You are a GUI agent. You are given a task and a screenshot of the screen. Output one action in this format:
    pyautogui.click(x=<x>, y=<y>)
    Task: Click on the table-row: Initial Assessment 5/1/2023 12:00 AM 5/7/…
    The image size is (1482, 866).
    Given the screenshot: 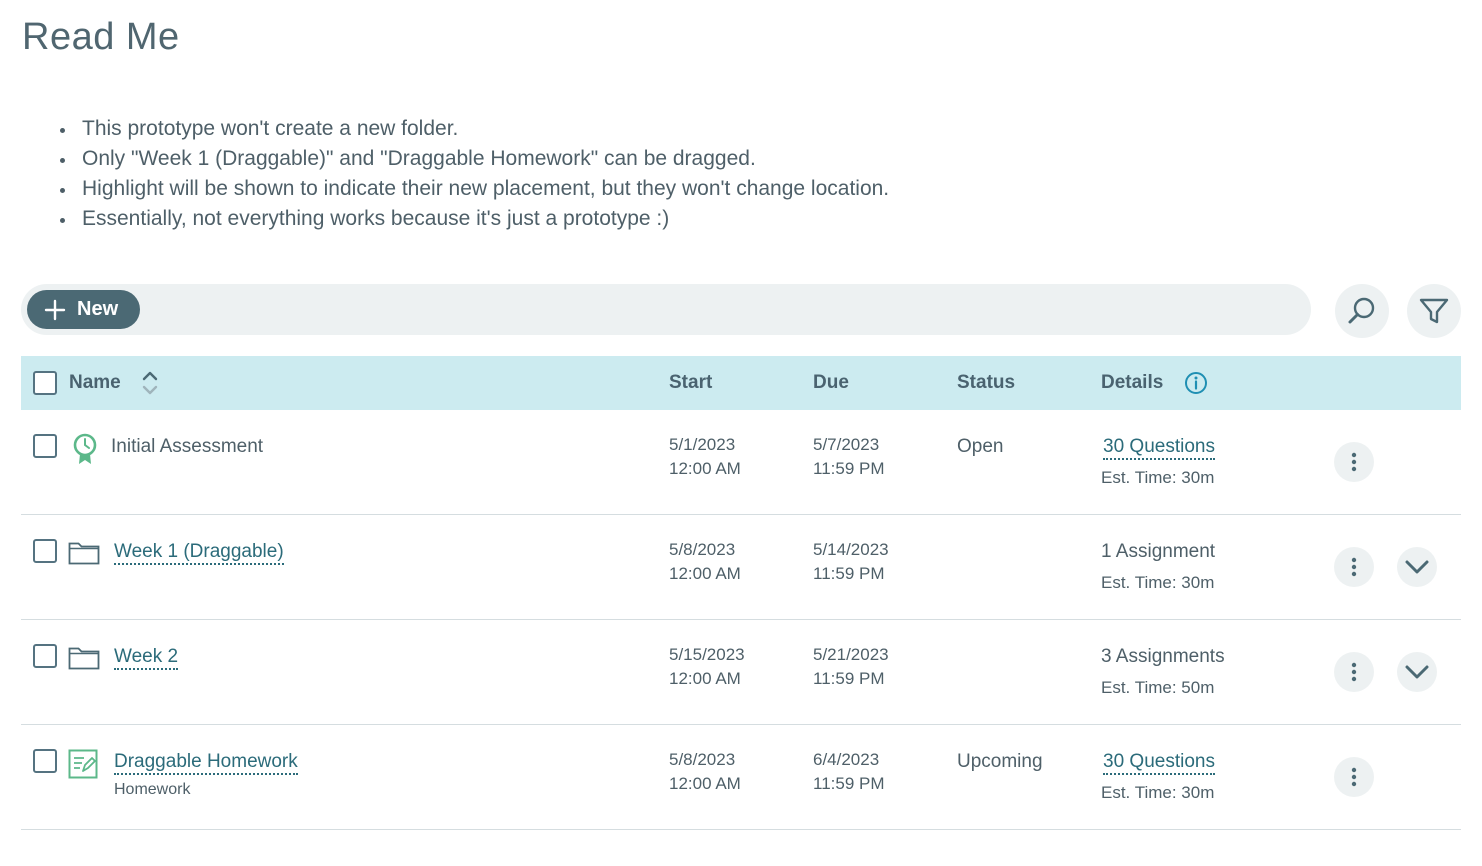 What is the action you would take?
    pyautogui.click(x=741, y=462)
    